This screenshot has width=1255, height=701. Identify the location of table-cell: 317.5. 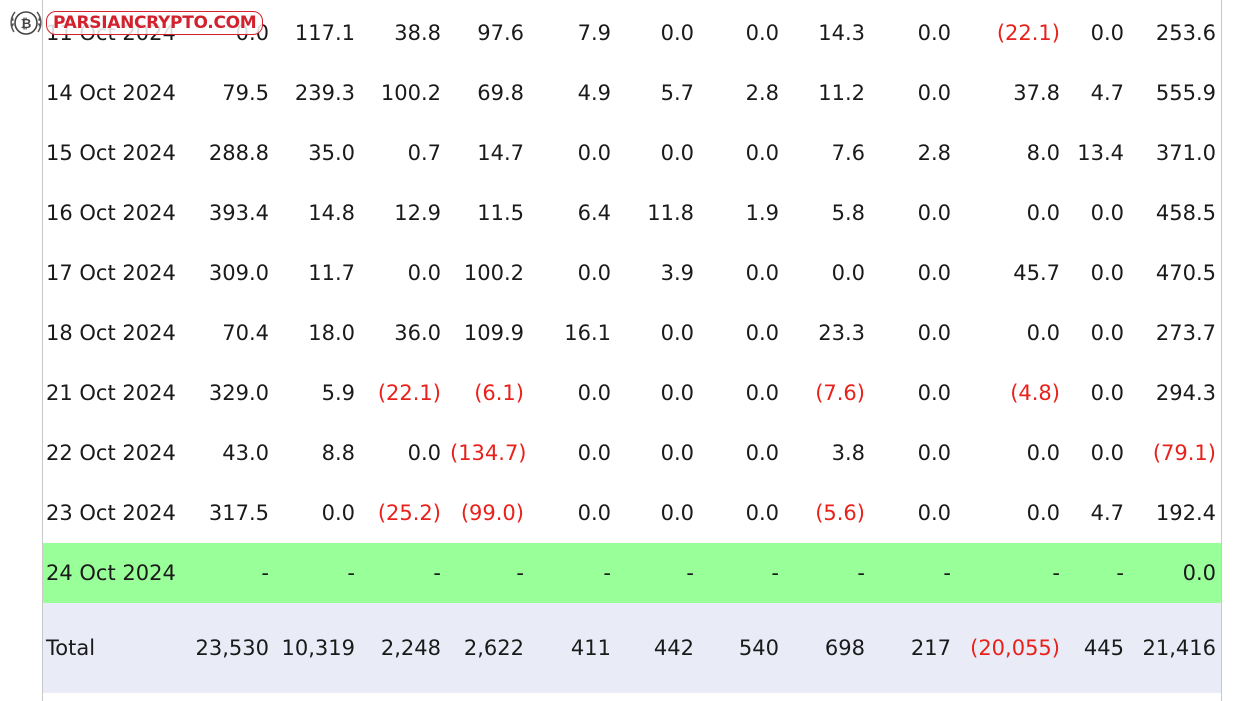
(238, 513).